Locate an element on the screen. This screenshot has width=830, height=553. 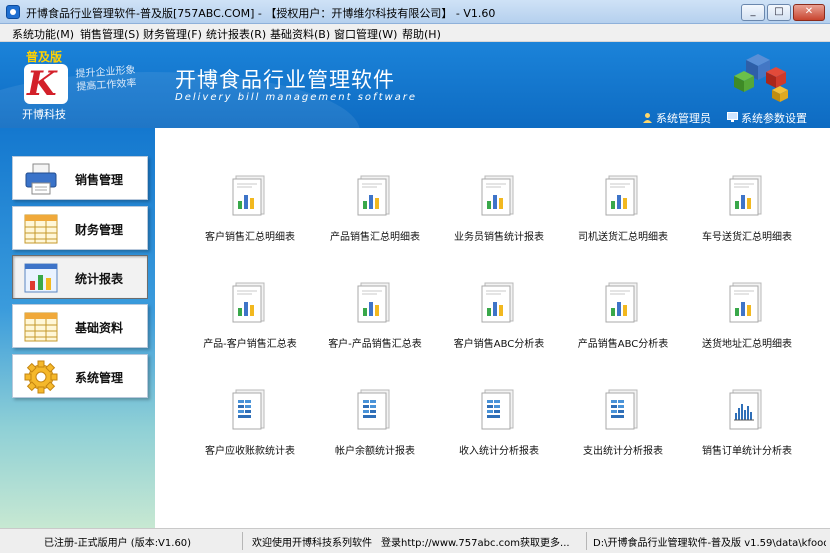
edition-label: 普及版 is located at coordinates (44, 57).